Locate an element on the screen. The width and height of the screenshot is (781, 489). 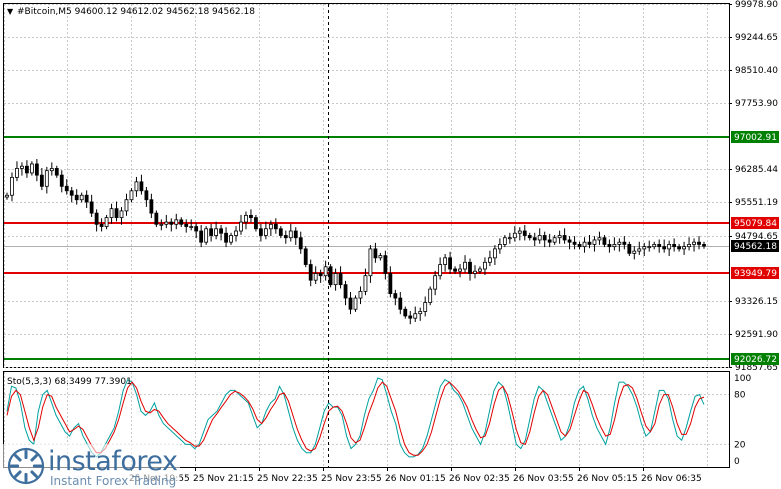
time-tick-label: 25 Nov 23:55 is located at coordinates (351, 479).